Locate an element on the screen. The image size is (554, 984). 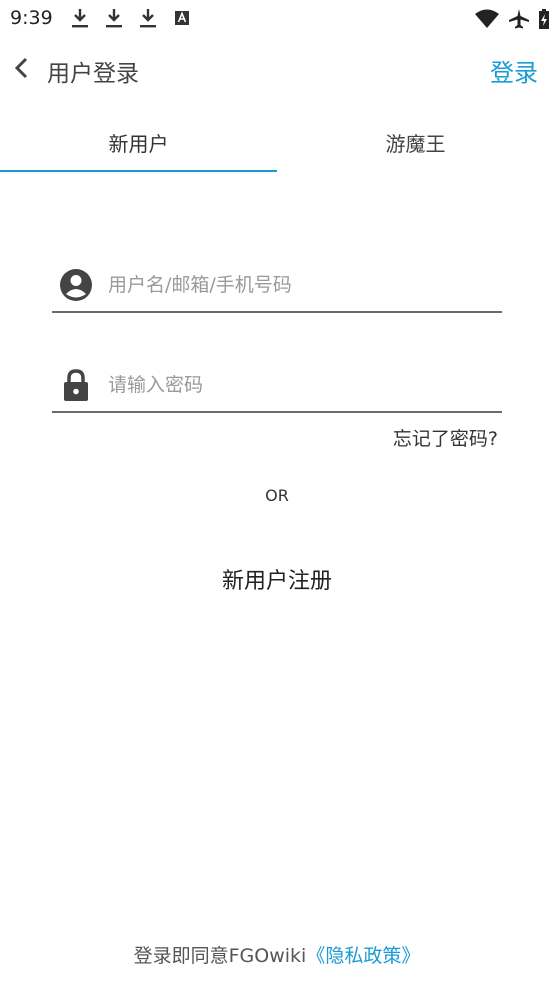
battery-charging-icon is located at coordinates (544, 19).